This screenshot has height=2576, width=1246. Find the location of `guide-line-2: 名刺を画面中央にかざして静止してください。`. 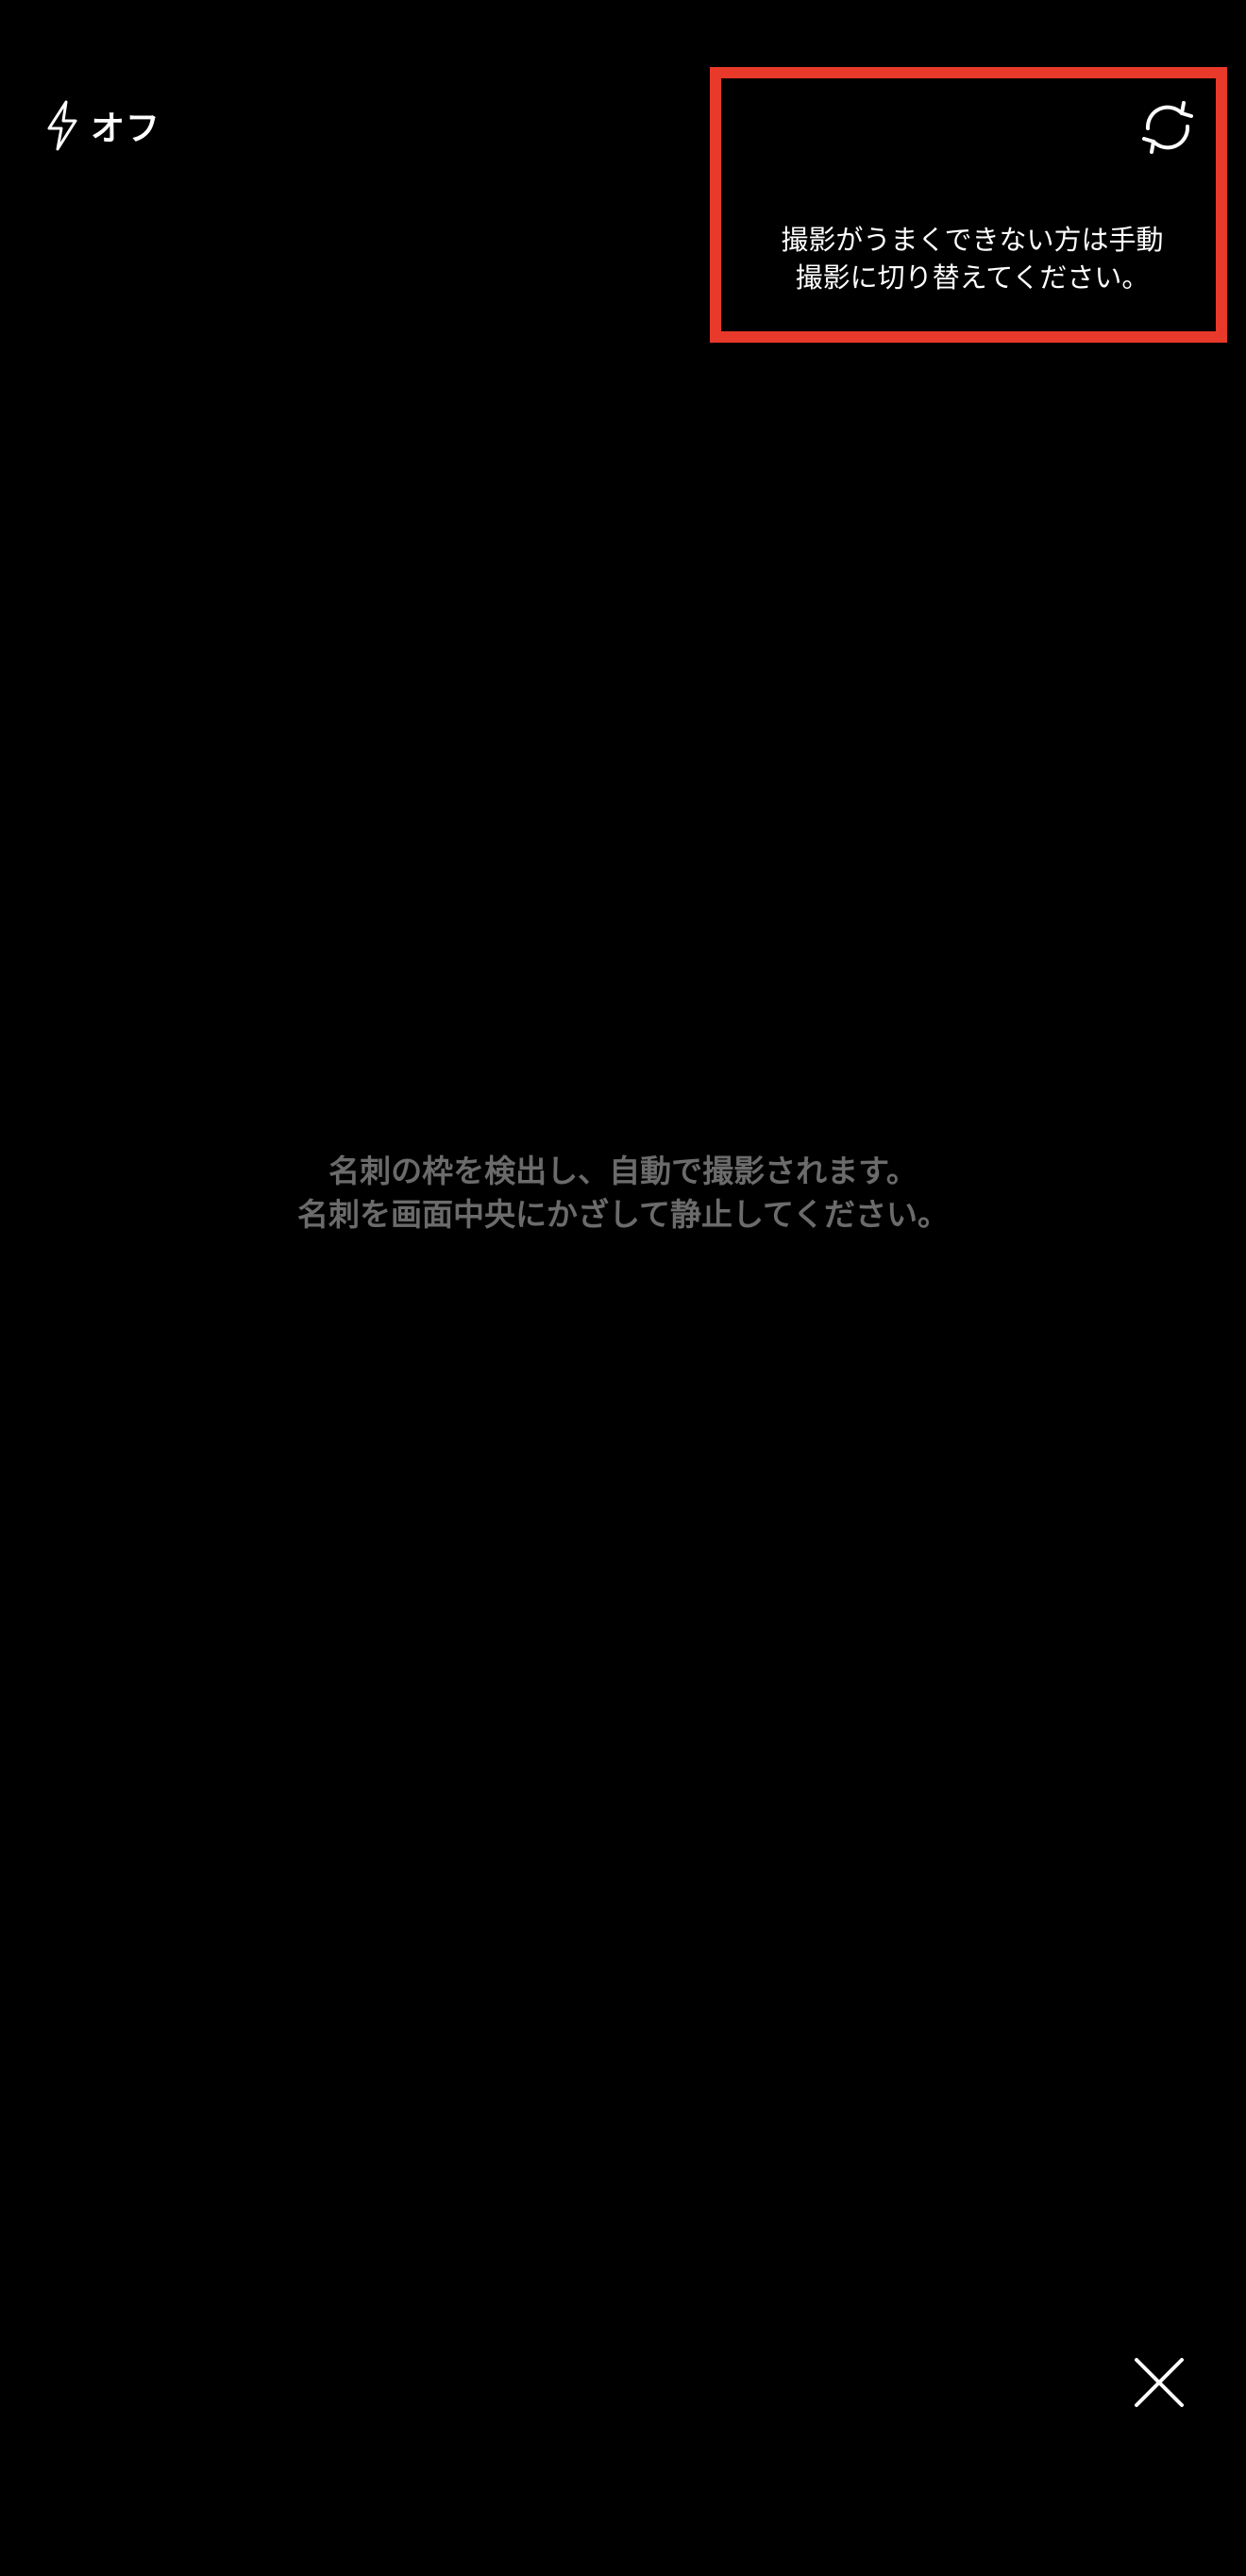

guide-line-2: 名刺を画面中央にかざして静止してください。 is located at coordinates (623, 1214).